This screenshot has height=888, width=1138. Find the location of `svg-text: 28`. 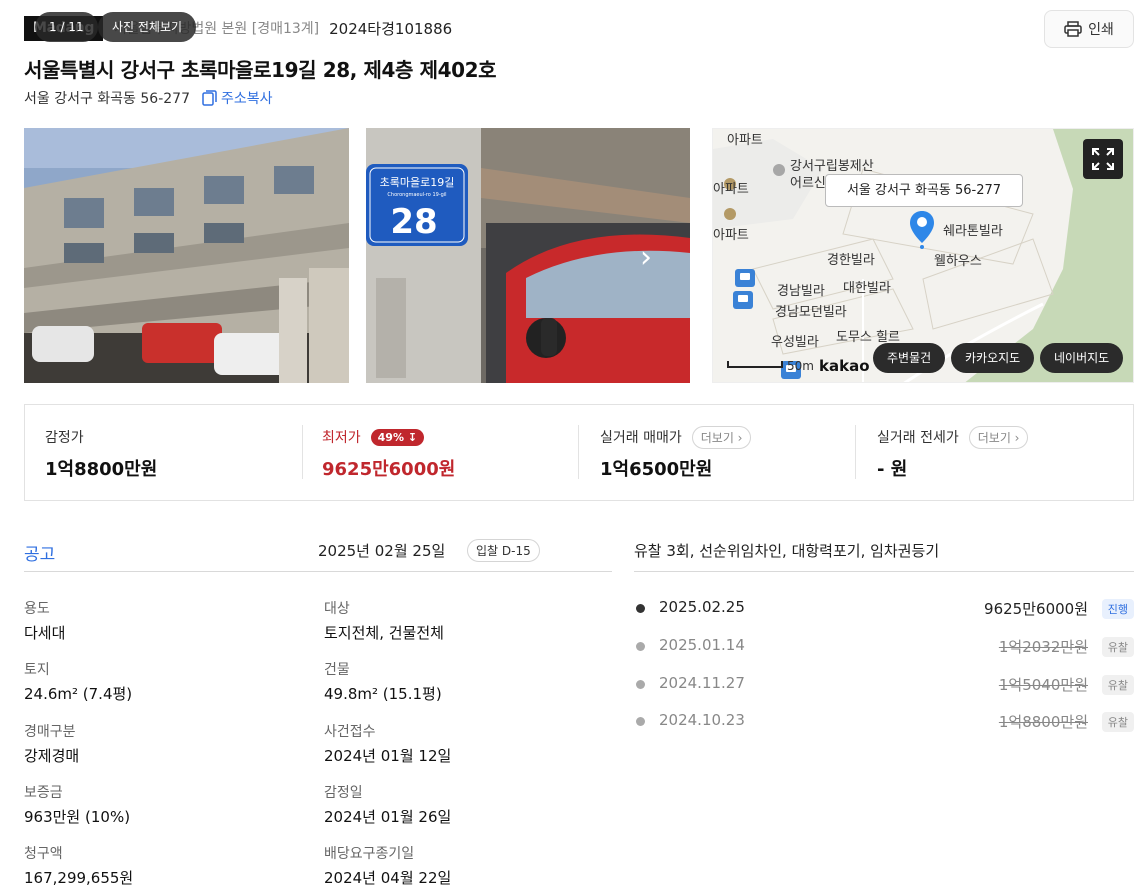

svg-text: 28 is located at coordinates (413, 222).